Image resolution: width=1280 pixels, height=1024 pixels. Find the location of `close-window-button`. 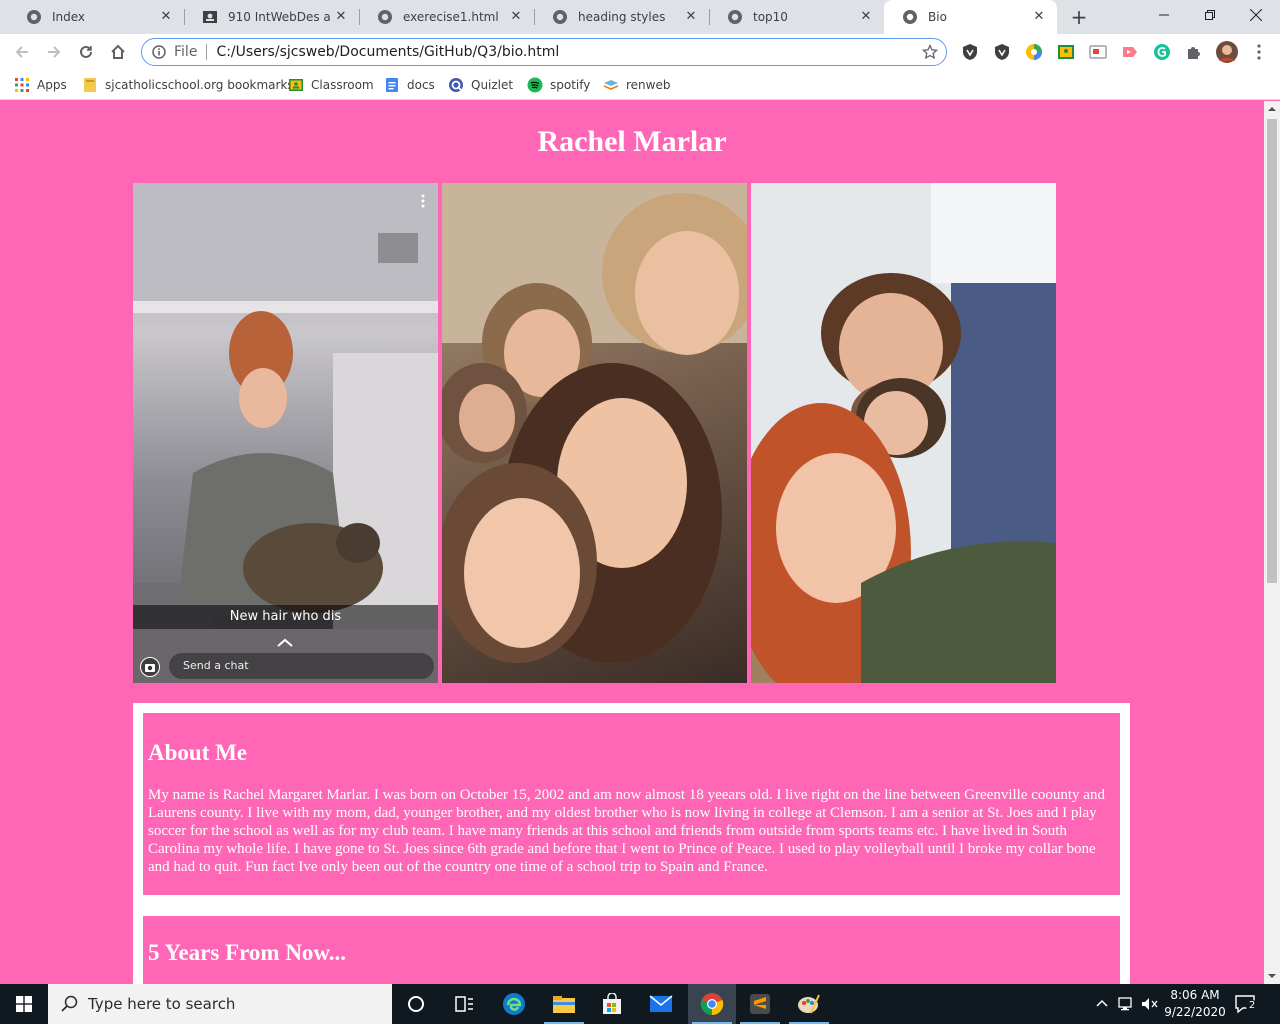

close-window-button is located at coordinates (1256, 15).